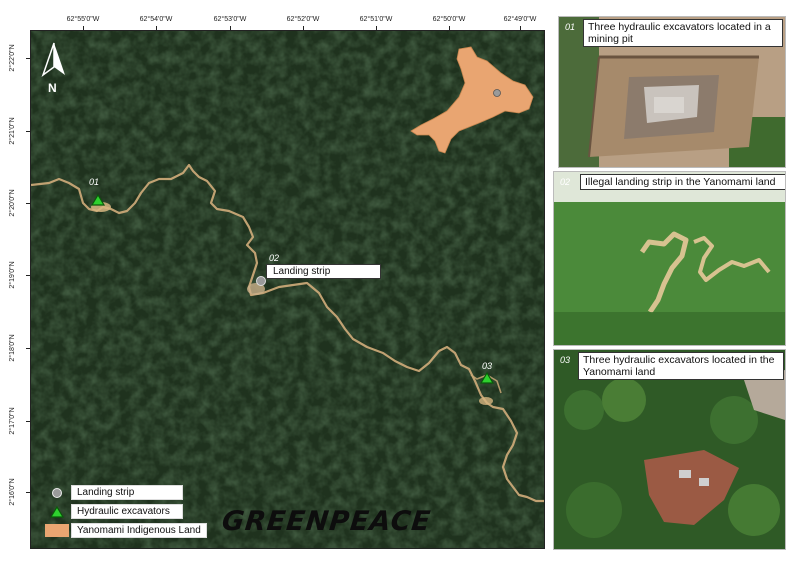 The image size is (800, 565). What do you see at coordinates (497, 93) in the screenshot?
I see `inset-location-marker` at bounding box center [497, 93].